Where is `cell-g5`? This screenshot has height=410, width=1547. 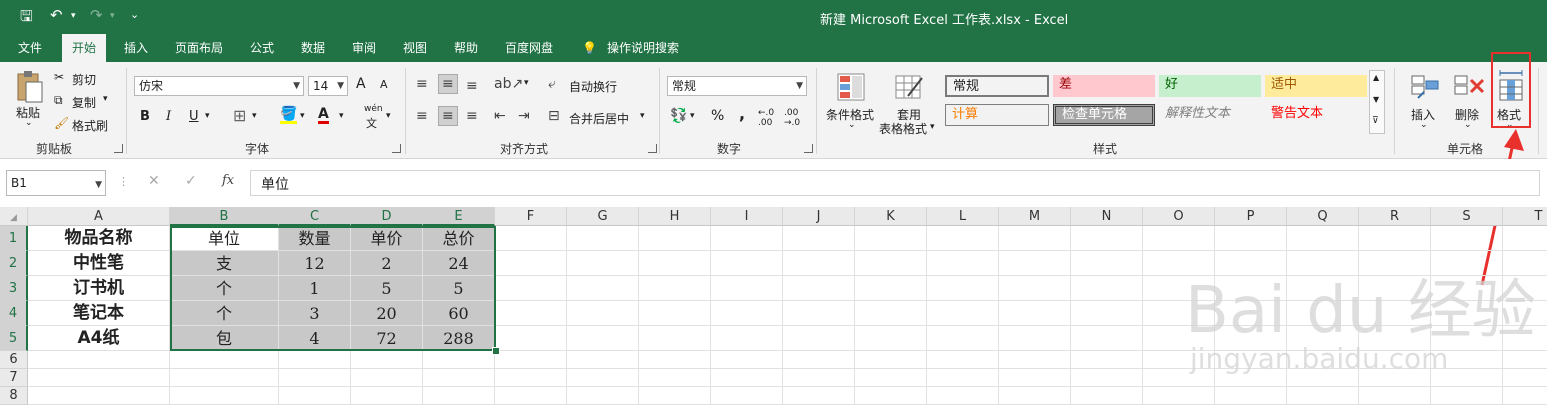 cell-g5 is located at coordinates (603, 338).